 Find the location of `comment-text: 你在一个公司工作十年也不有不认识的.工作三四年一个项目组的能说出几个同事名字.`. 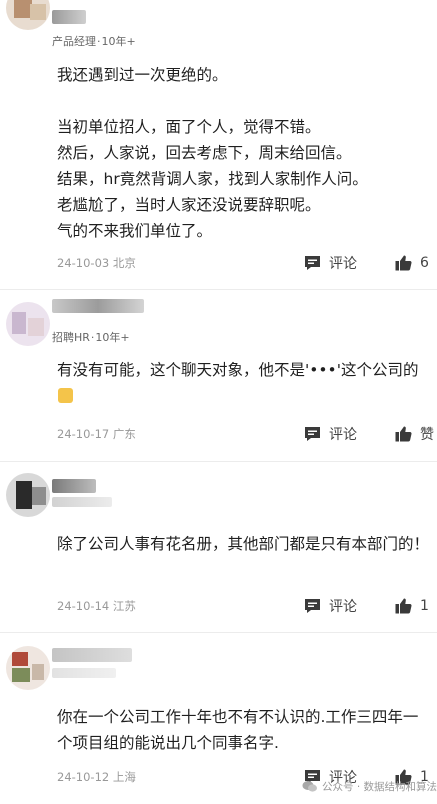

comment-text: 你在一个公司工作十年也不有不认识的.工作三四年一个项目组的能说出几个同事名字. is located at coordinates (238, 730).